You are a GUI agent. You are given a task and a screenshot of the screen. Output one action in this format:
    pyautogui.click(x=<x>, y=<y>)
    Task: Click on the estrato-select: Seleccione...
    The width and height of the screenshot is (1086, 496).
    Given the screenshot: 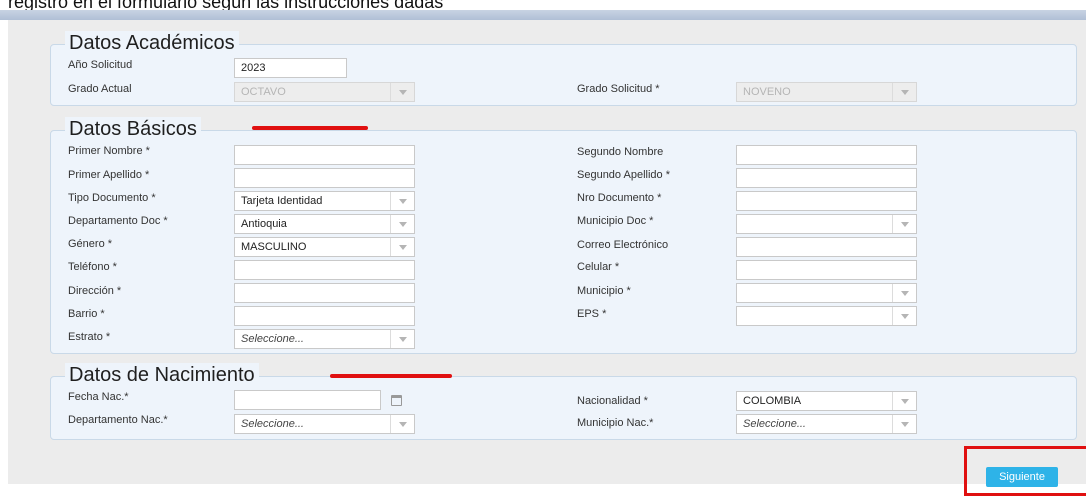 What is the action you would take?
    pyautogui.click(x=324, y=339)
    